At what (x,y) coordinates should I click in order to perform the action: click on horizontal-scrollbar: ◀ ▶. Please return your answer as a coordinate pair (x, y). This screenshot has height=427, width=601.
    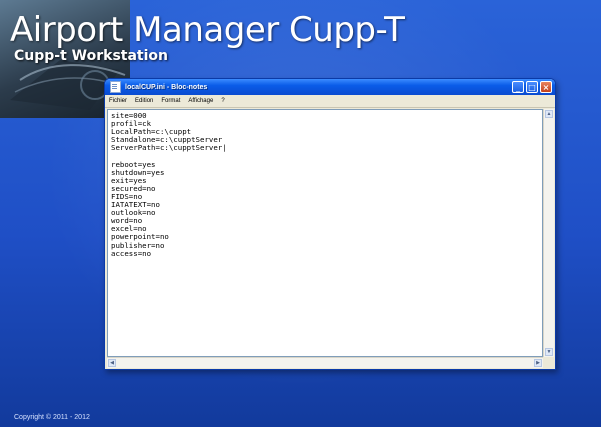
    Looking at the image, I should click on (325, 362).